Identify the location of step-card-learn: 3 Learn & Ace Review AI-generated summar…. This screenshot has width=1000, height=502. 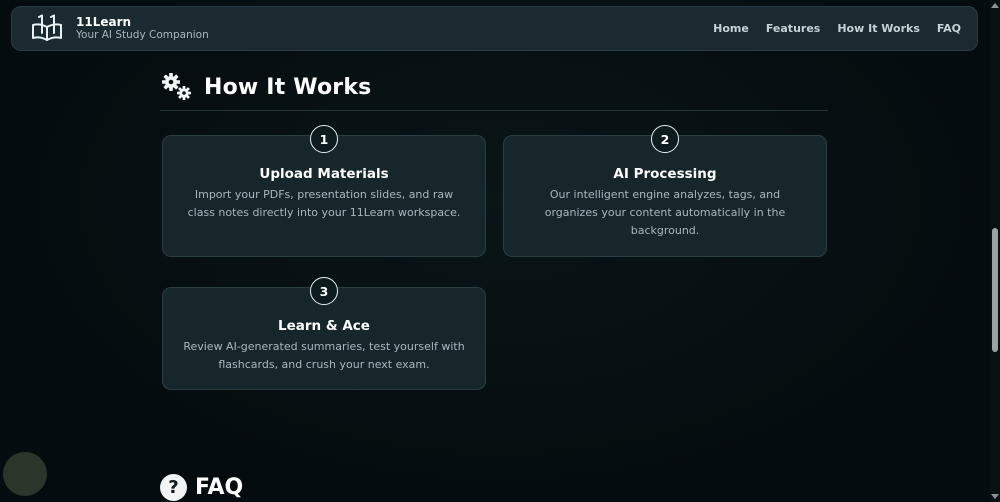
(324, 333).